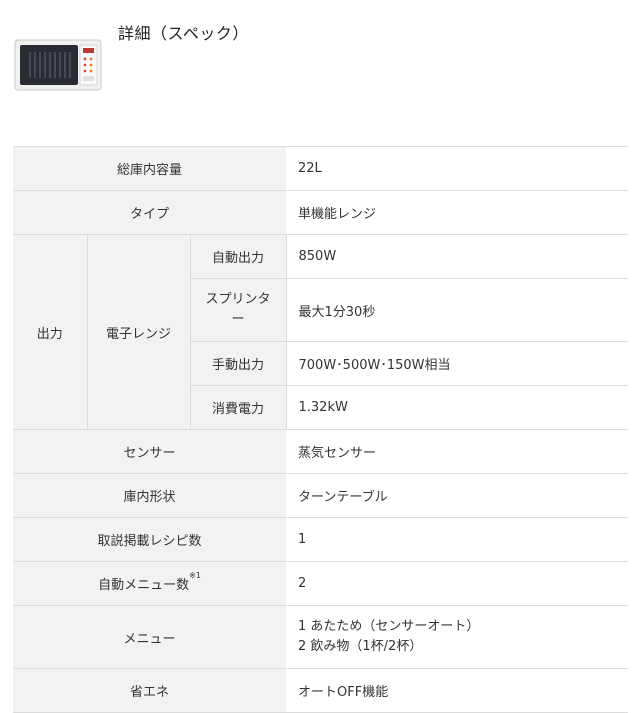 This screenshot has height=713, width=640. What do you see at coordinates (457, 495) in the screenshot?
I see `interior-value: ターンテーブル` at bounding box center [457, 495].